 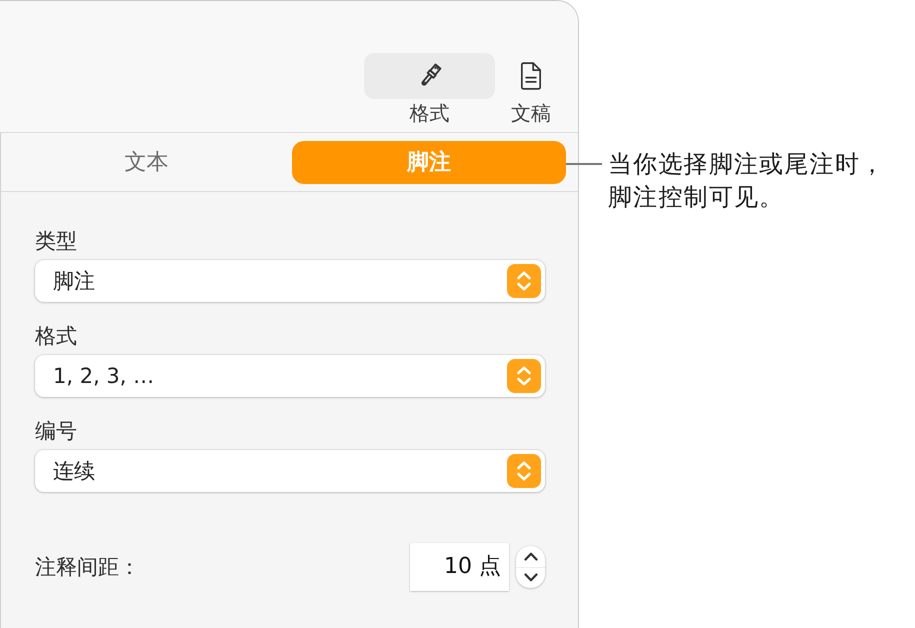 What do you see at coordinates (531, 577) in the screenshot?
I see `chevron-down-icon` at bounding box center [531, 577].